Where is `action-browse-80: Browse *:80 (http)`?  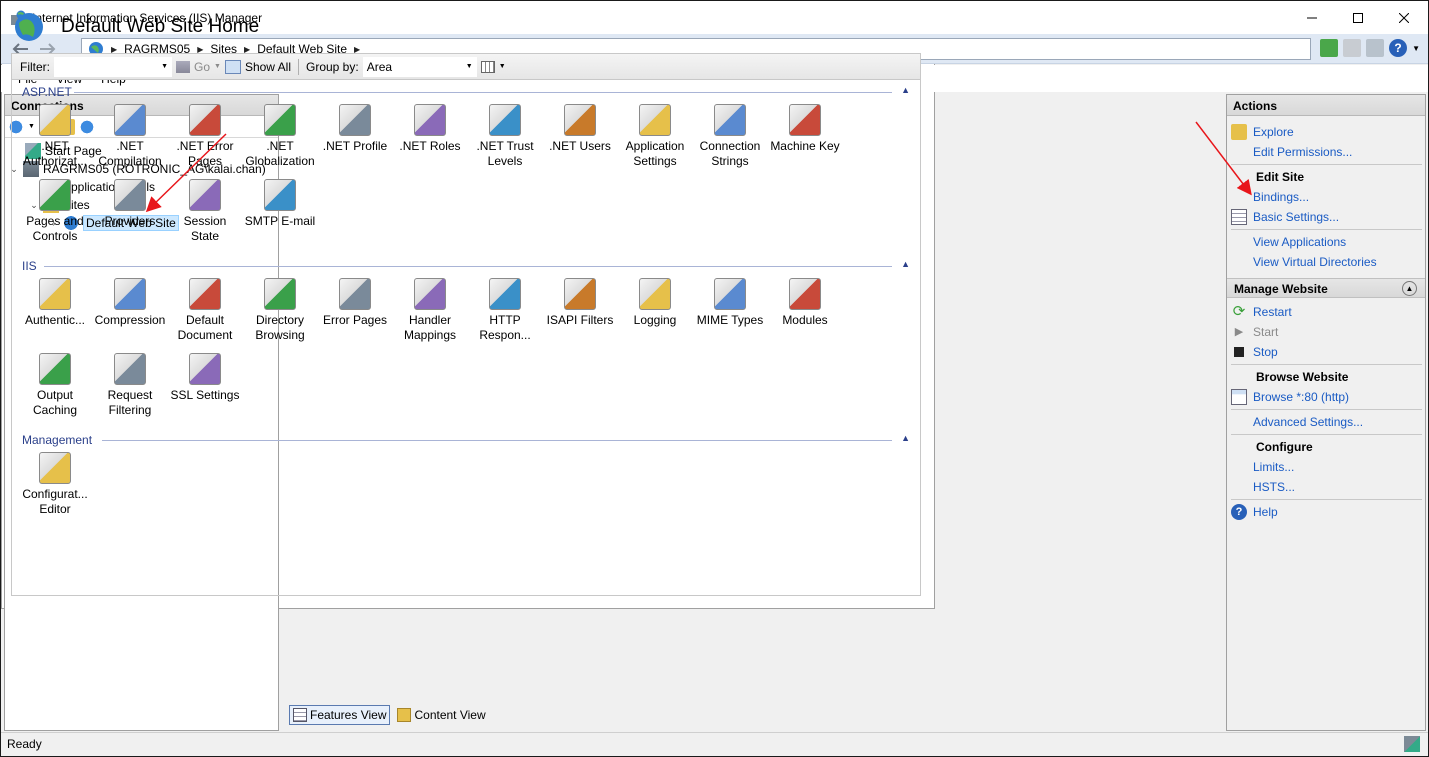
action-browse-80: Browse *:80 (http) is located at coordinates (1290, 397).